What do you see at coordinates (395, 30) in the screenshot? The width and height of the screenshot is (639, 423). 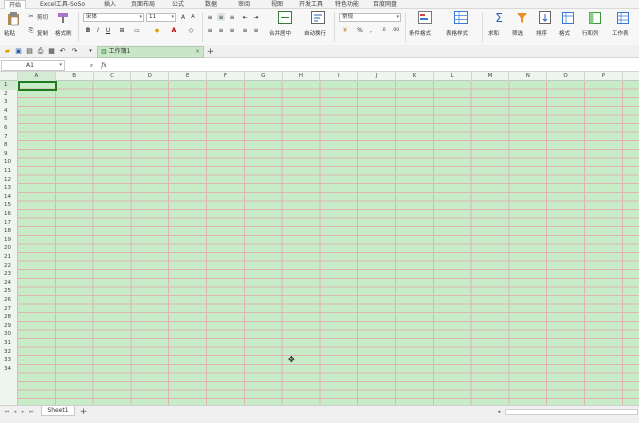 I see `decrease-decimal-icon: .00` at bounding box center [395, 30].